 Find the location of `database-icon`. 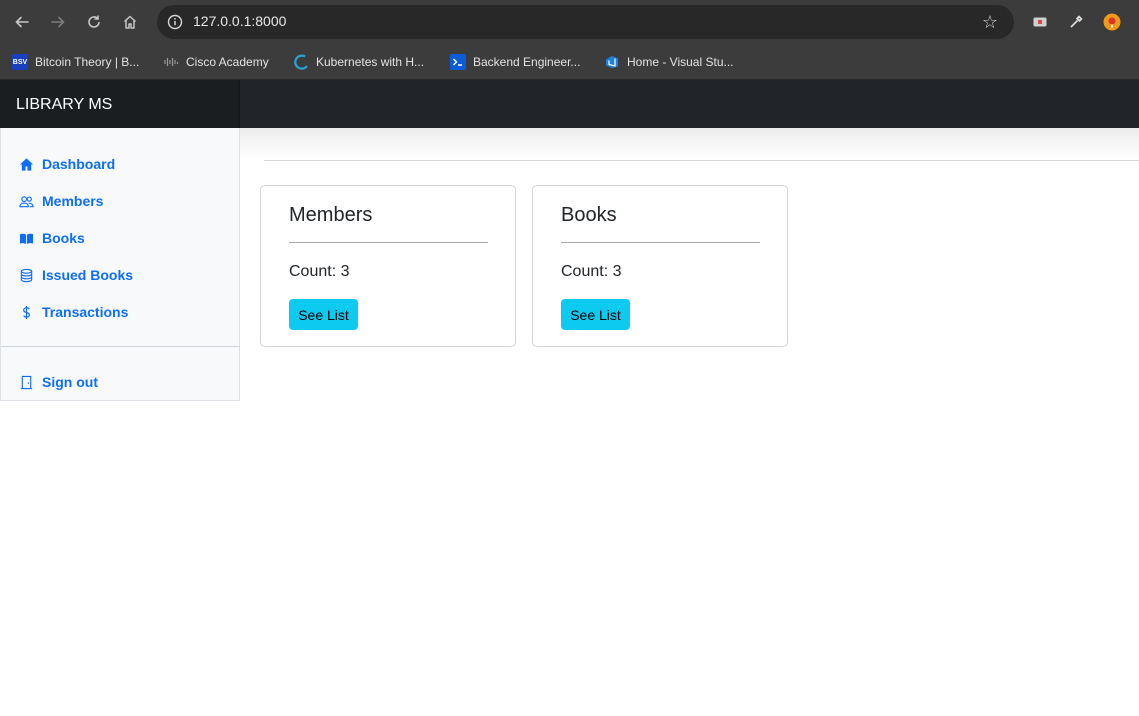

database-icon is located at coordinates (26, 275).